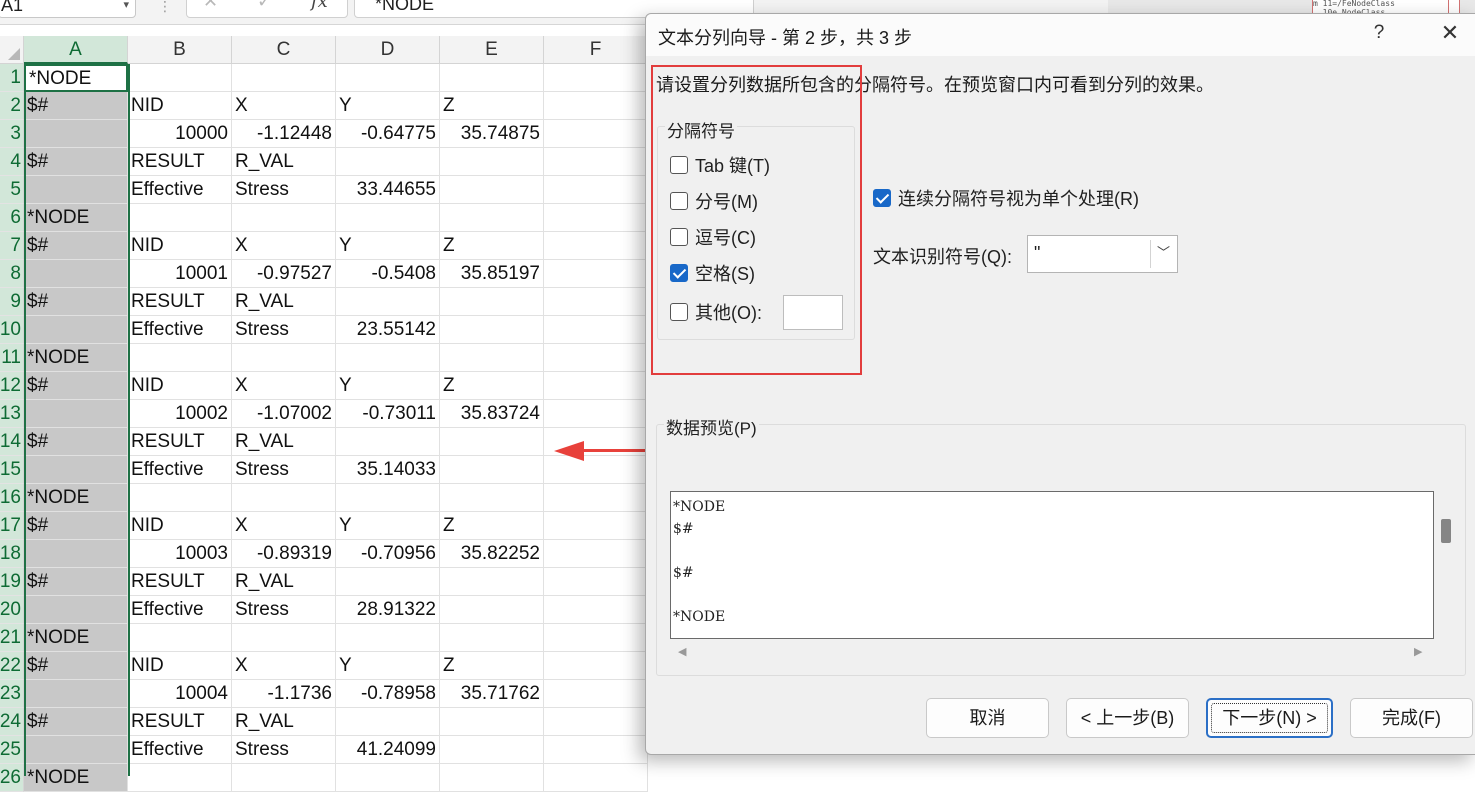 The width and height of the screenshot is (1475, 792). Describe the element at coordinates (284, 330) in the screenshot. I see `cell-c10: Stress` at that location.